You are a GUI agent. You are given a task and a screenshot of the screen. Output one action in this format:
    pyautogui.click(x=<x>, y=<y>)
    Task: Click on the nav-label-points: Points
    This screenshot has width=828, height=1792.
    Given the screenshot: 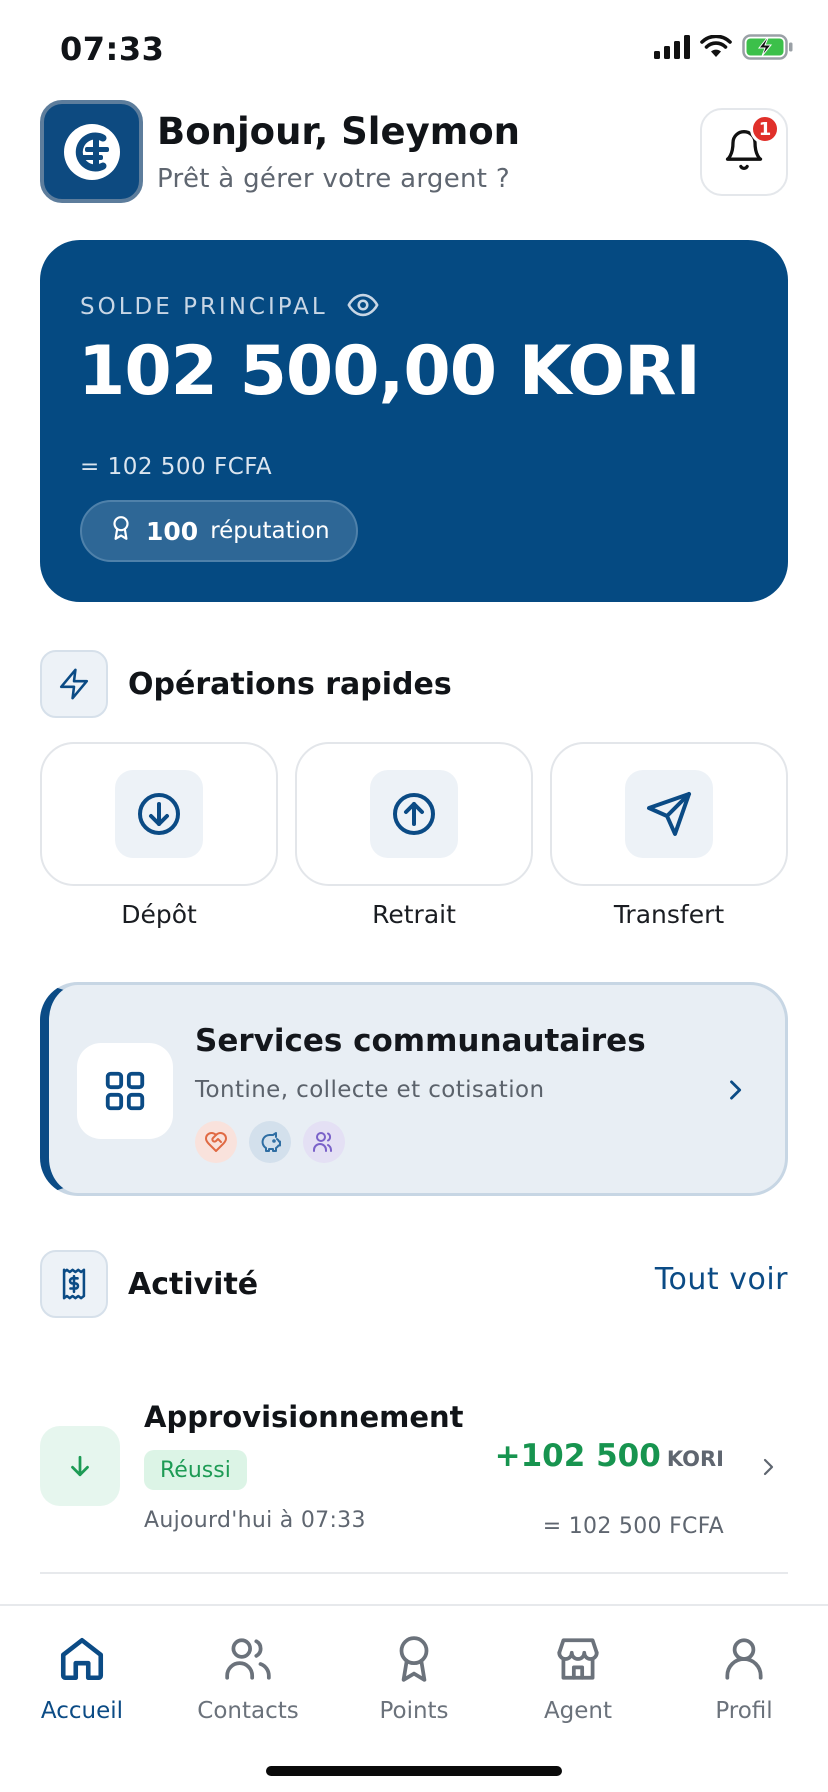 What is the action you would take?
    pyautogui.click(x=414, y=1711)
    